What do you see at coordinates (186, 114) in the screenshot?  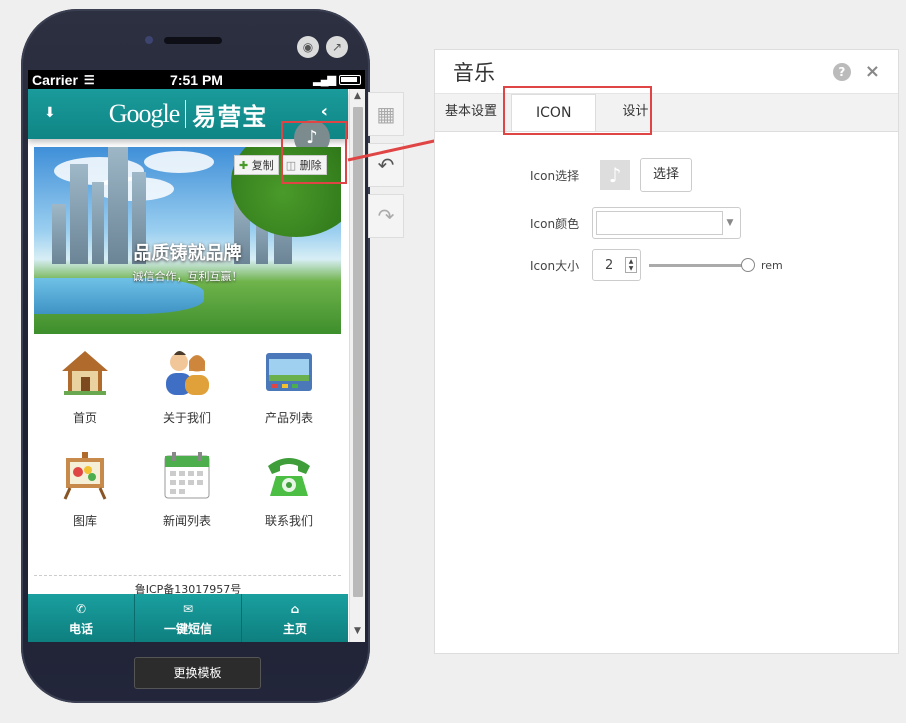 I see `brand-divider` at bounding box center [186, 114].